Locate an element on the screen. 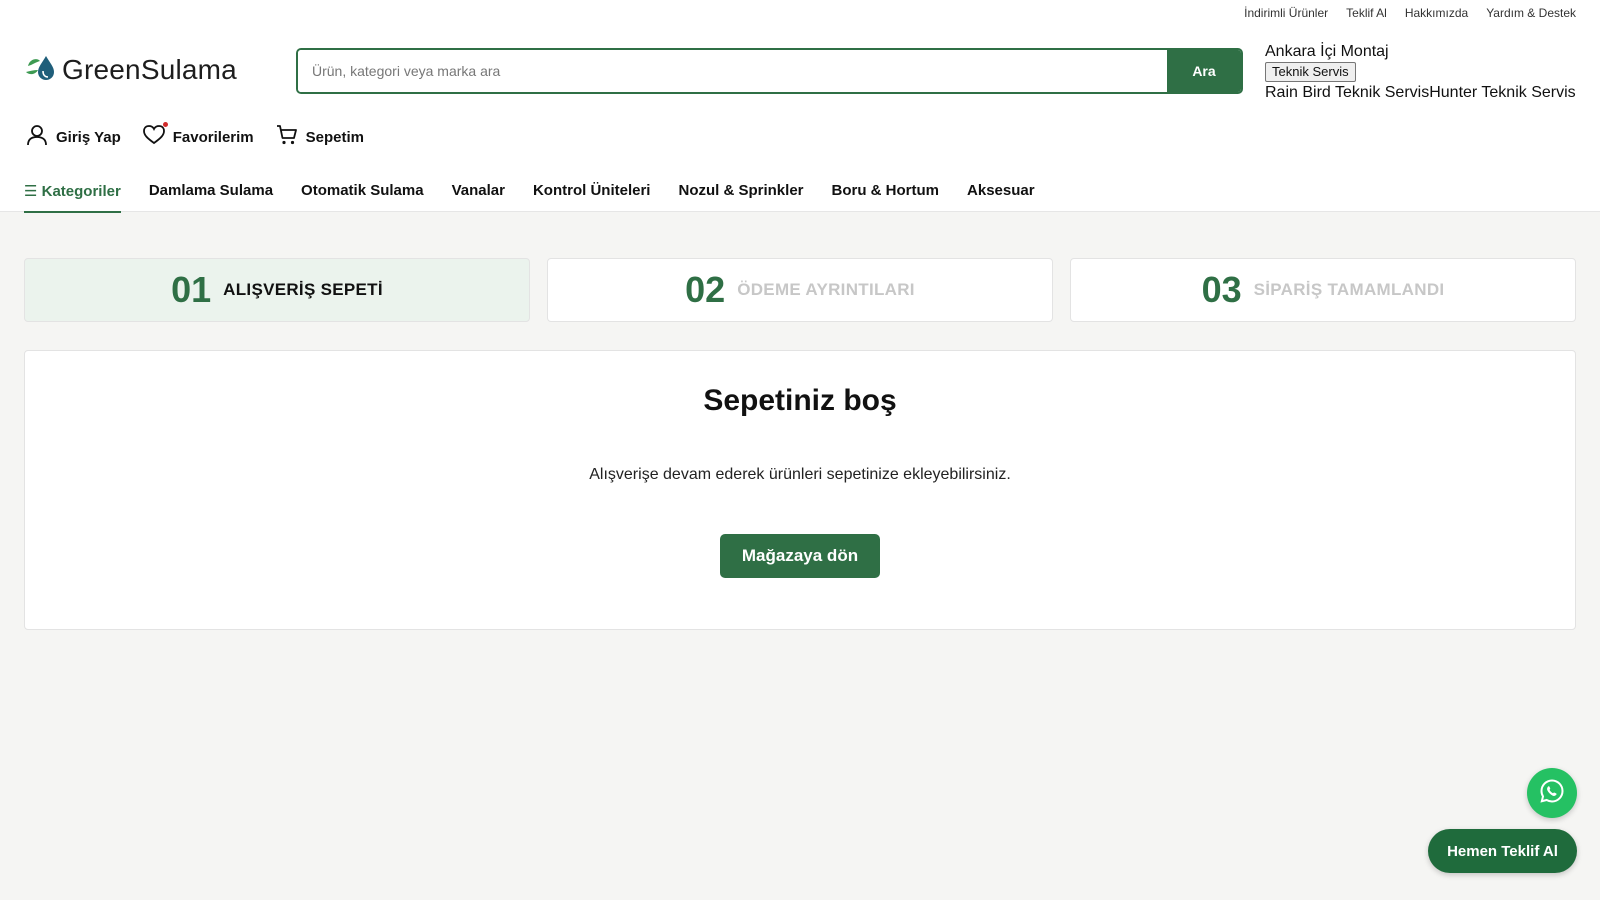 Image resolution: width=1600 pixels, height=900 pixels. empty-cart-title: Sepetiniz boş is located at coordinates (800, 400).